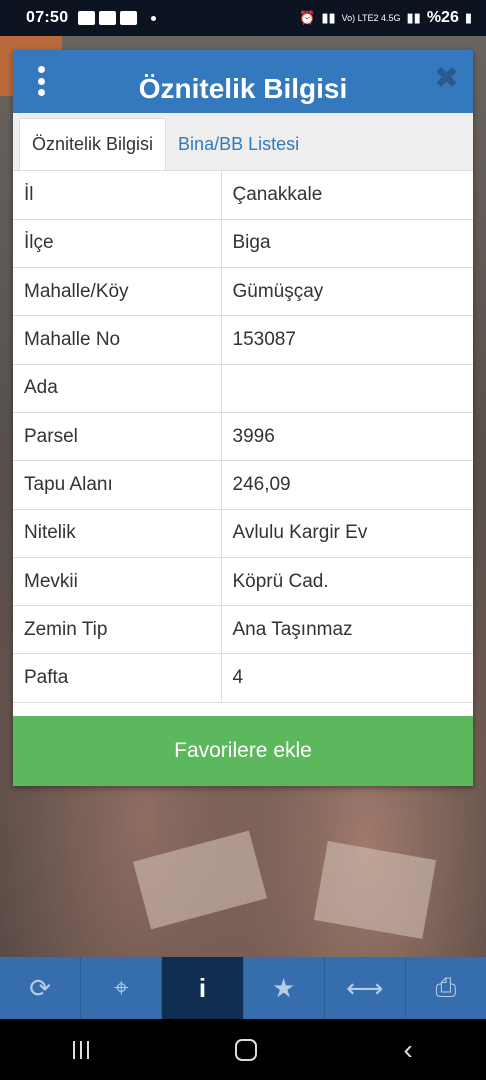 The height and width of the screenshot is (1080, 486). I want to click on add-favorite-button: Favorilere ekle, so click(243, 751).